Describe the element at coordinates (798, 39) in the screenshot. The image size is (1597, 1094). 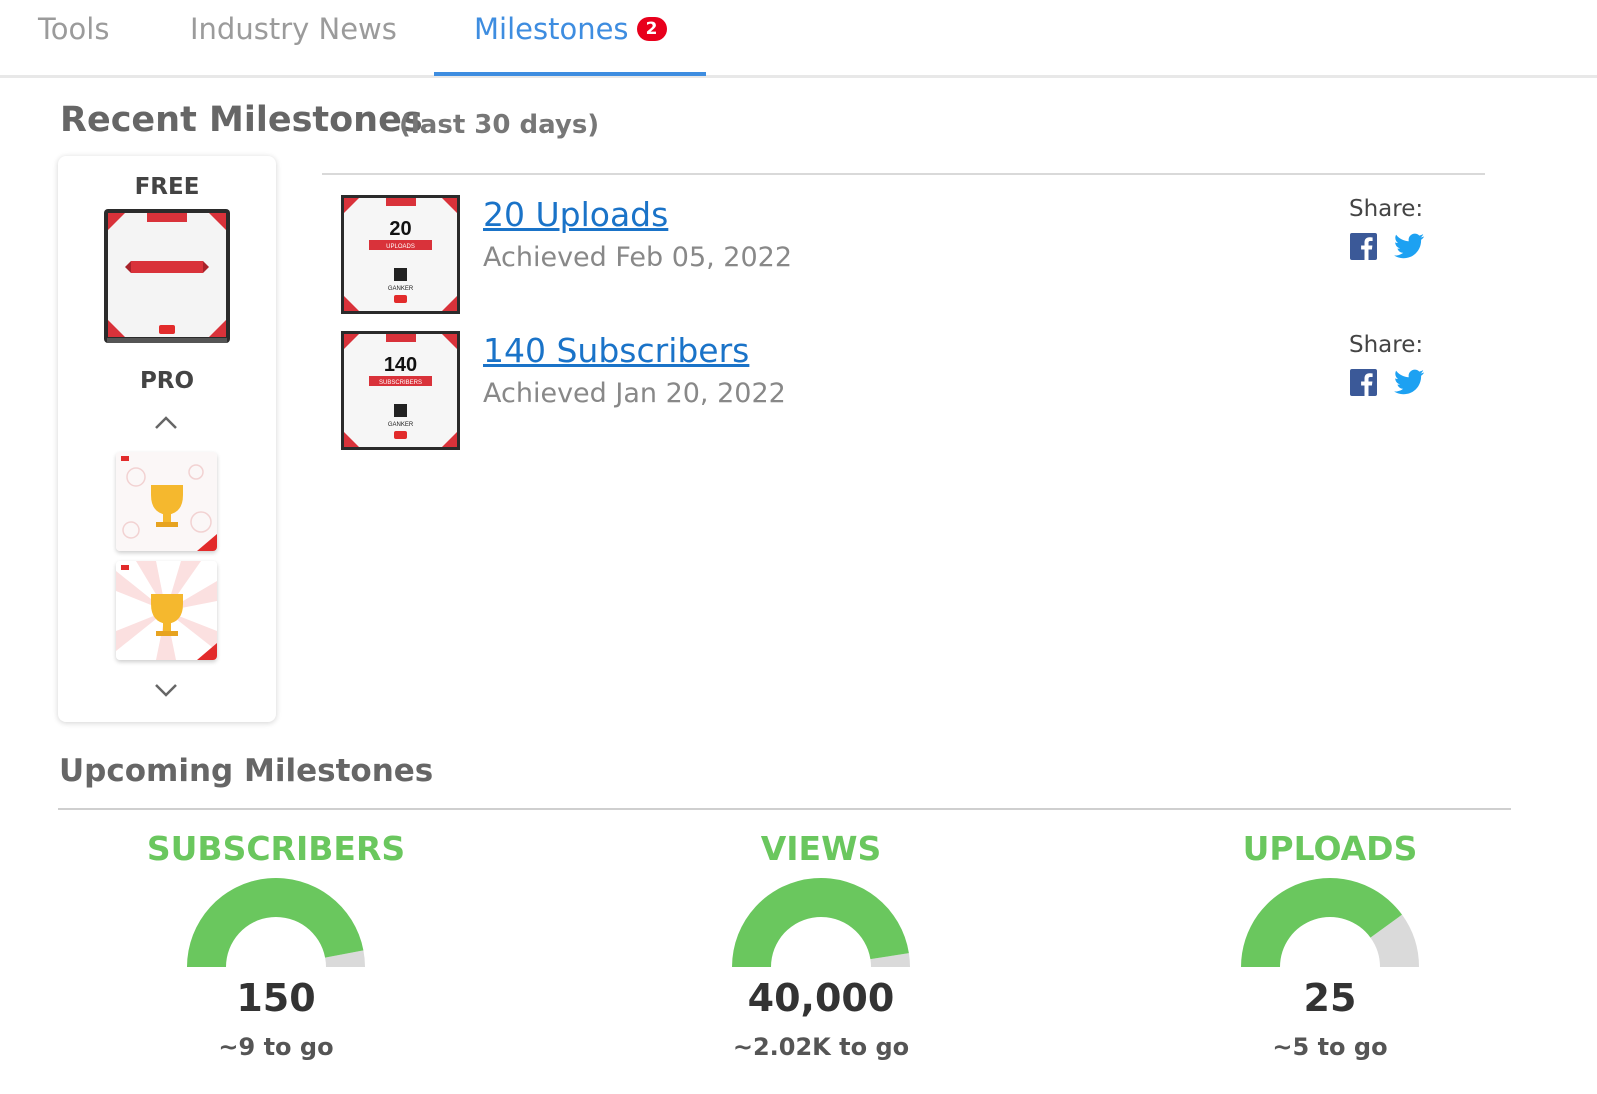
I see `tab-bar: Tools Industry News Milestones 2` at that location.